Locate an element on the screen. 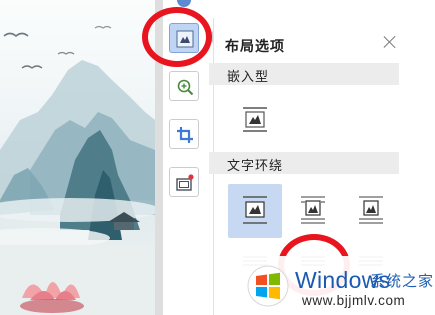 This screenshot has height=315, width=435. tight-wrap-icon is located at coordinates (313, 210).